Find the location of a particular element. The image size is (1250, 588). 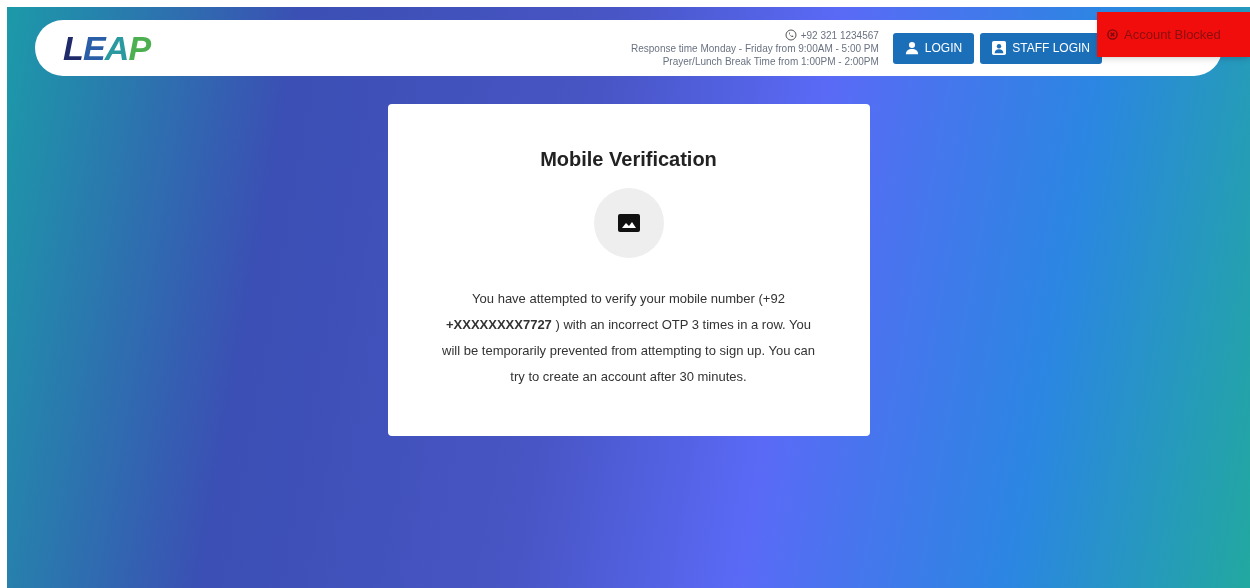

card-title: Mobile Verification is located at coordinates (628, 159).